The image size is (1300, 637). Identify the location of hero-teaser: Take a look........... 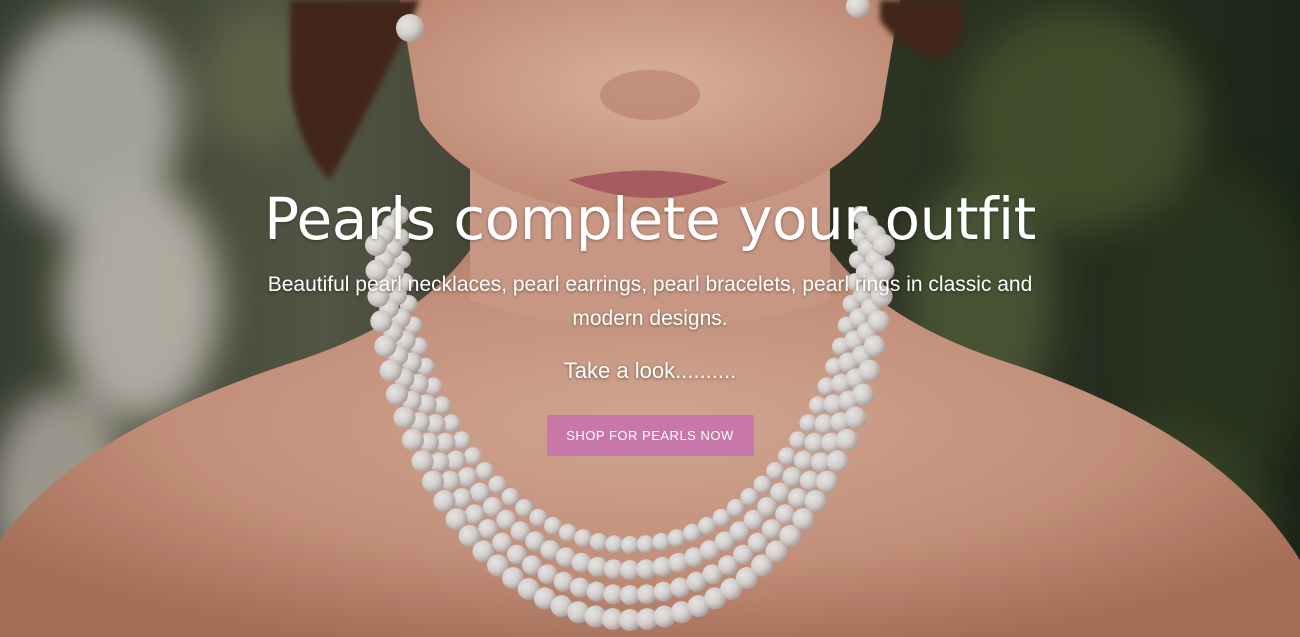
(650, 370).